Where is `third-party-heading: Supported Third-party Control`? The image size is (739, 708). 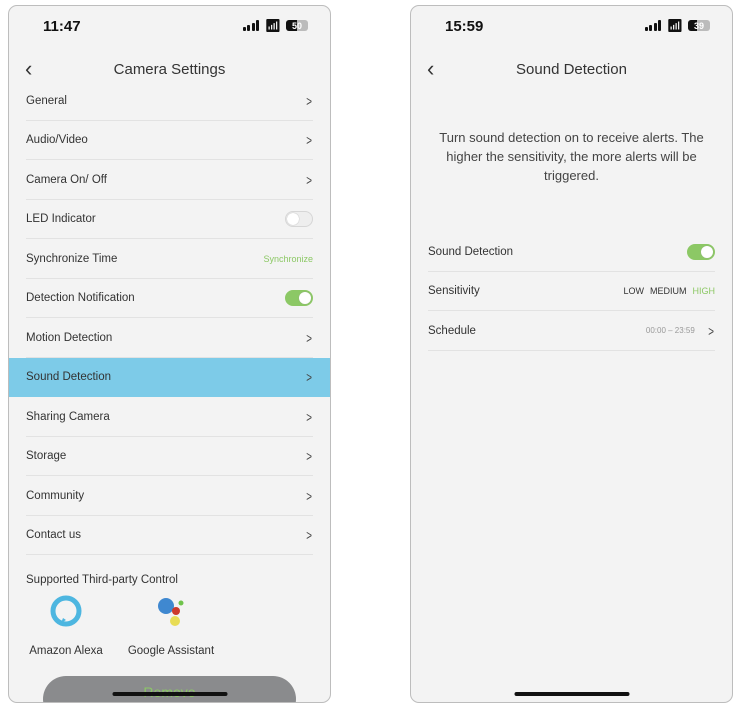 third-party-heading: Supported Third-party Control is located at coordinates (102, 580).